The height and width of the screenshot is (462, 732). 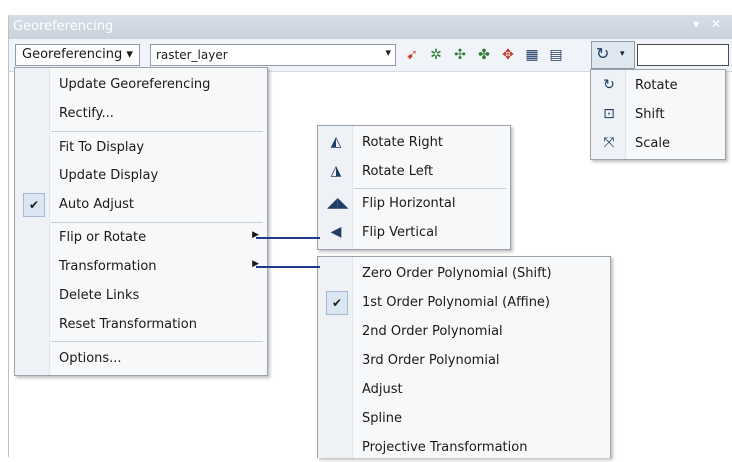 I want to click on menu-item-projective-transformation: Projective Transformation, so click(x=464, y=448).